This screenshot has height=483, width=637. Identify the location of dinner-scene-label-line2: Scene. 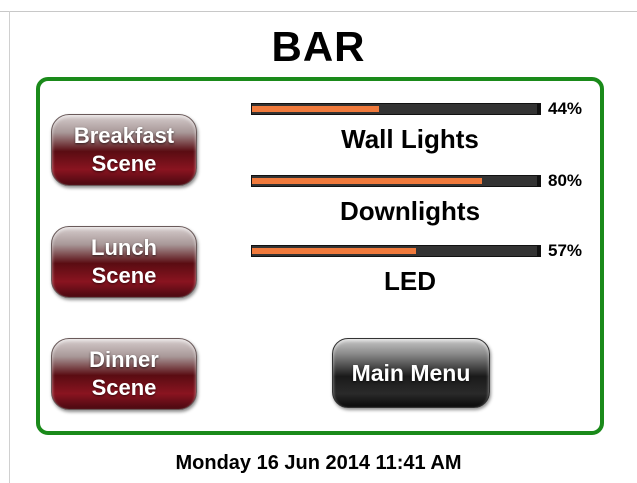
(124, 387).